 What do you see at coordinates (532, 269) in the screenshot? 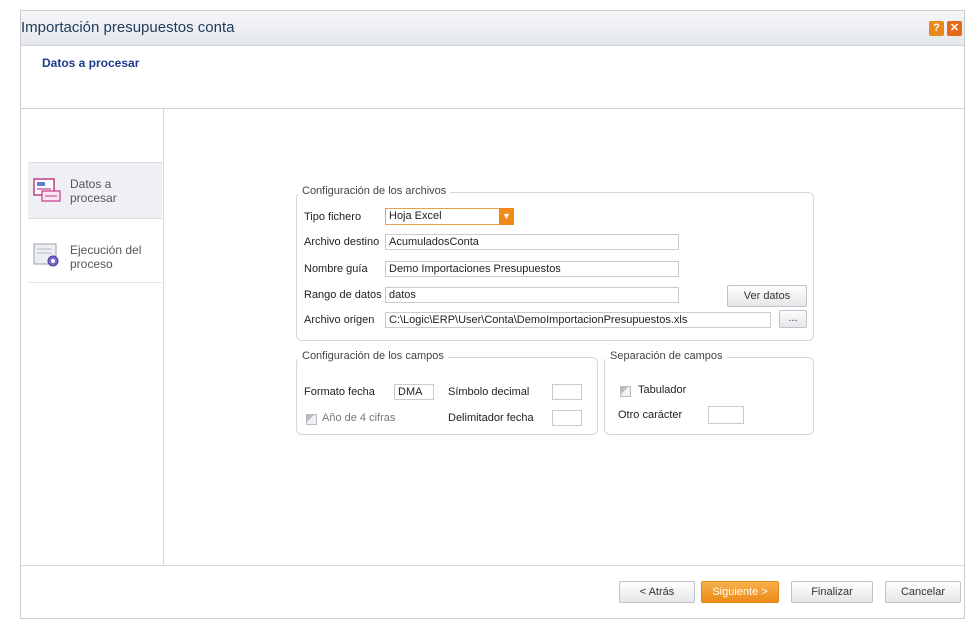
I see `nombre-guia-field: Demo Importaciones Presupuestos` at bounding box center [532, 269].